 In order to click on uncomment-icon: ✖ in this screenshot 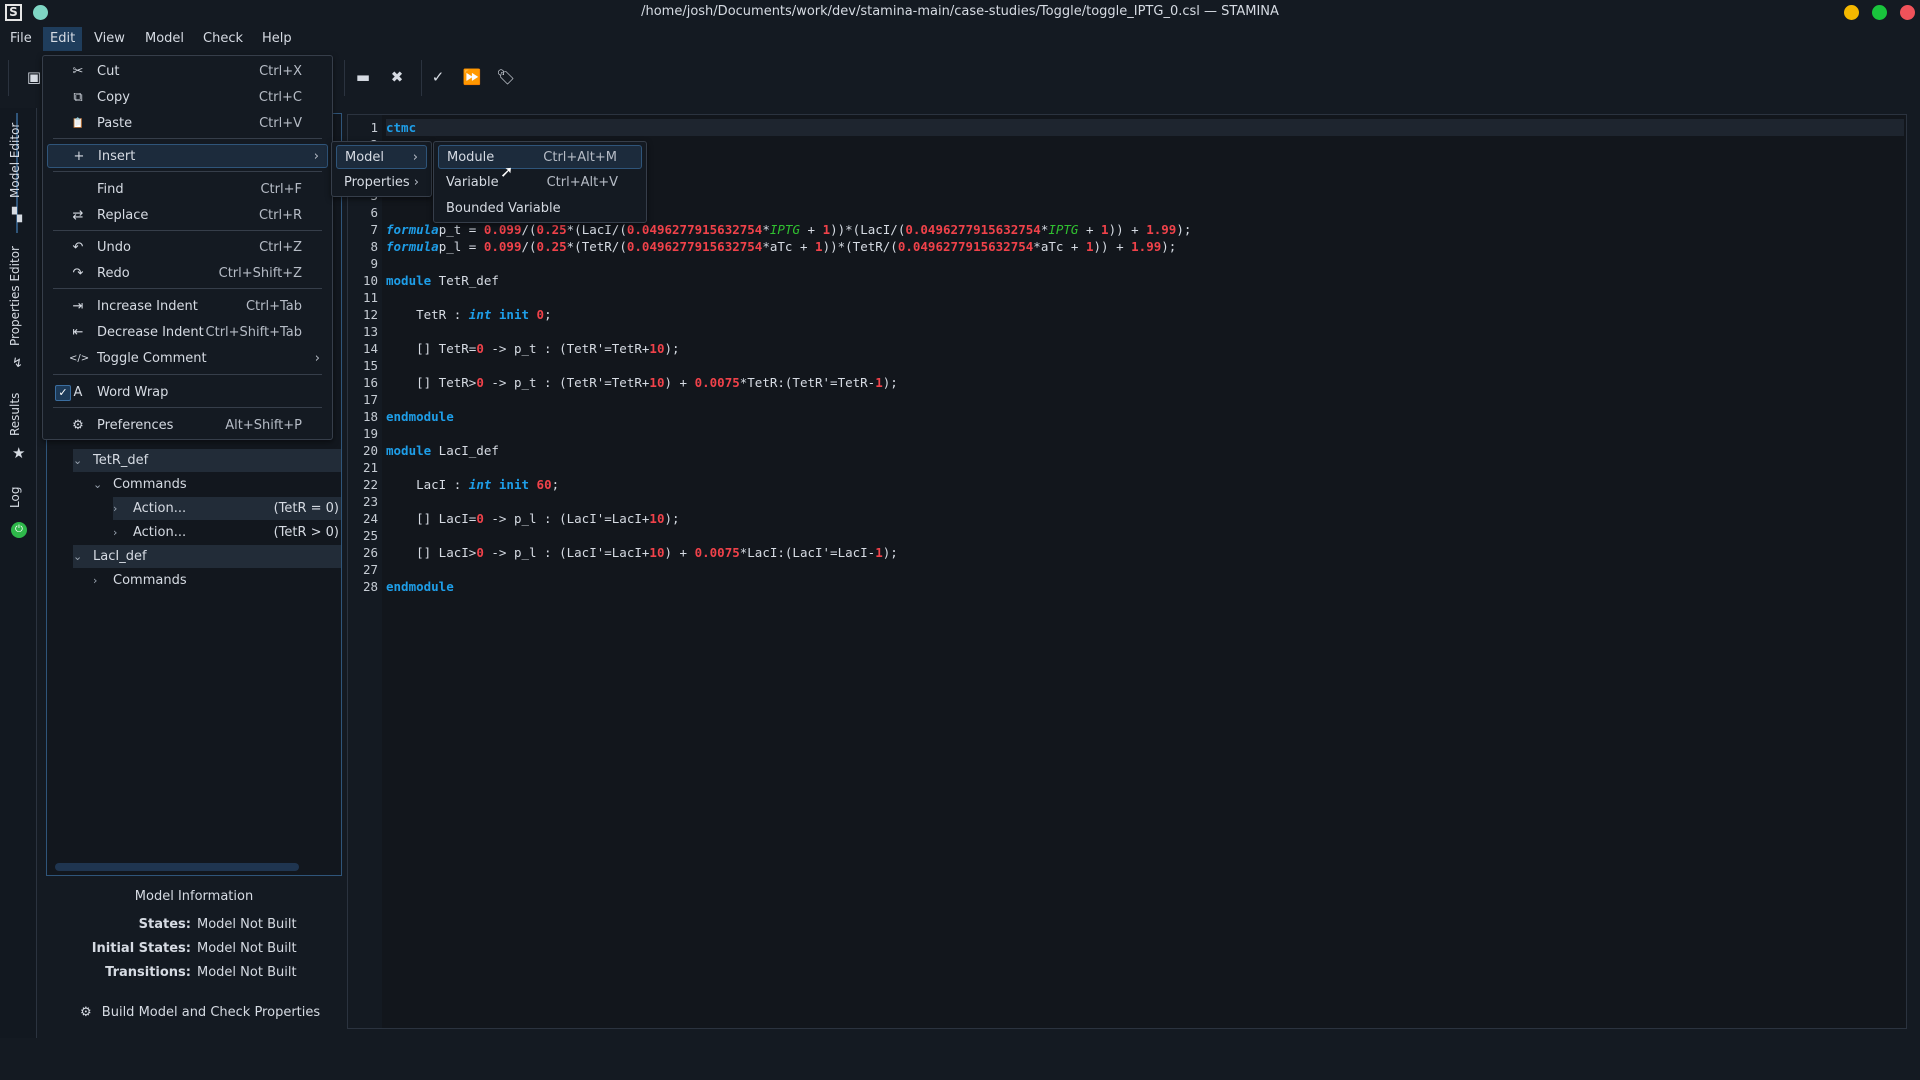, I will do `click(397, 77)`.